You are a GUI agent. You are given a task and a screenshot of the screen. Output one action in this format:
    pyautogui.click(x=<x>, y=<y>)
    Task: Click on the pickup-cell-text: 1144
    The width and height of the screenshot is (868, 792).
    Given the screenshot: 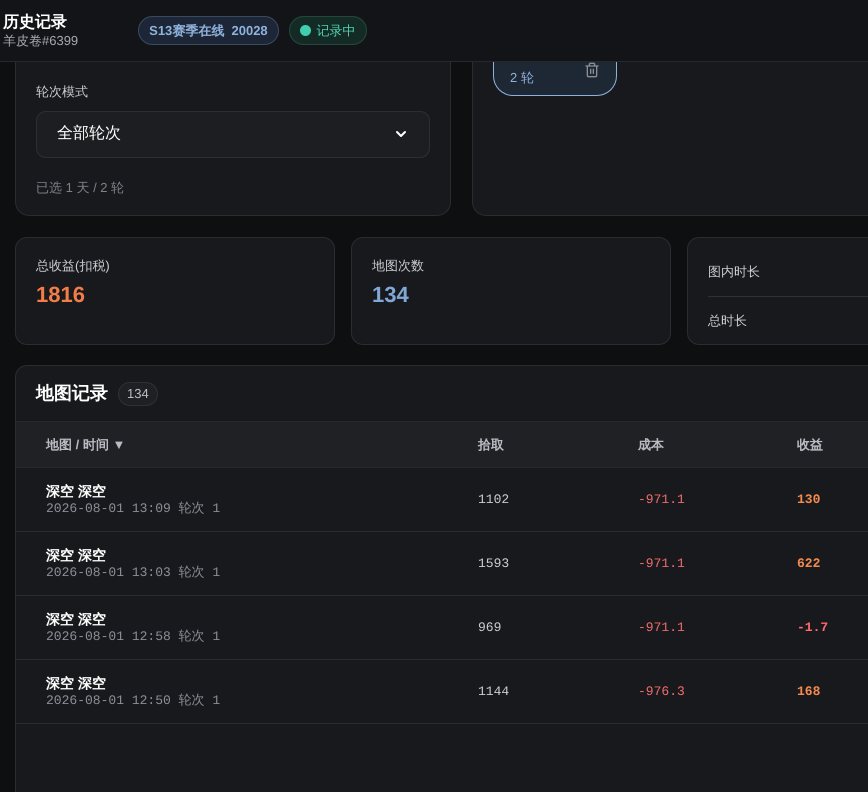 What is the action you would take?
    pyautogui.click(x=494, y=691)
    